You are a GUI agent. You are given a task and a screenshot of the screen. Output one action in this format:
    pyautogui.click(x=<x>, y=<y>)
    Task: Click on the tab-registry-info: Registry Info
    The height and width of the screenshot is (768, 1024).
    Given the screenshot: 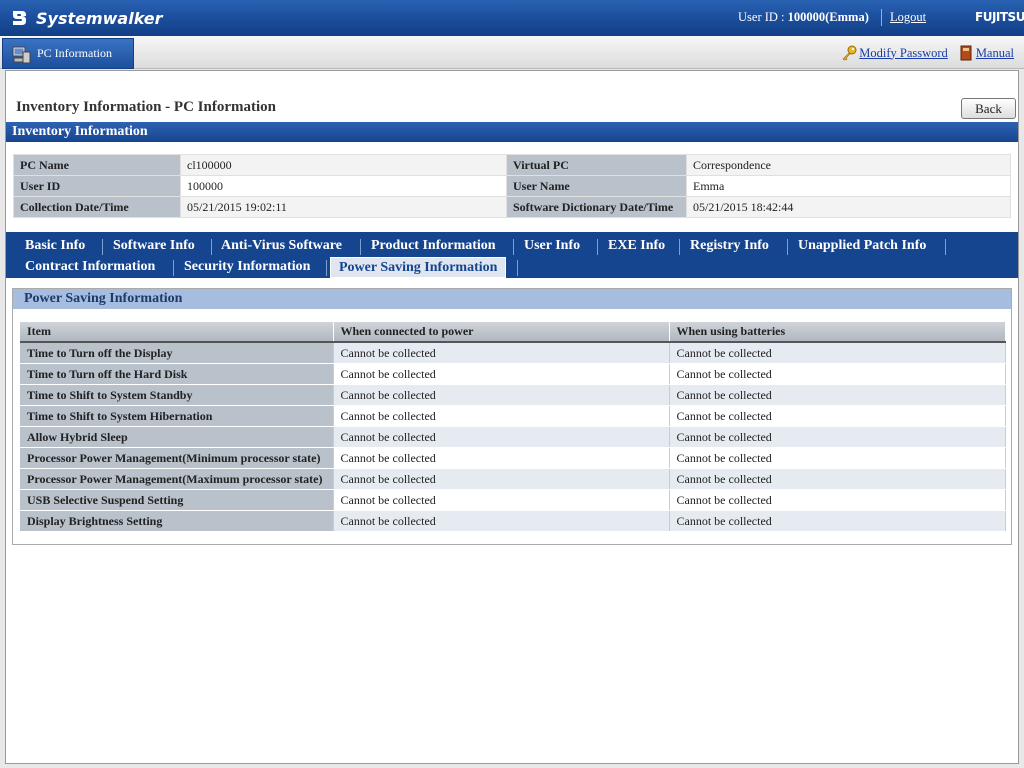 What is the action you would take?
    pyautogui.click(x=729, y=246)
    